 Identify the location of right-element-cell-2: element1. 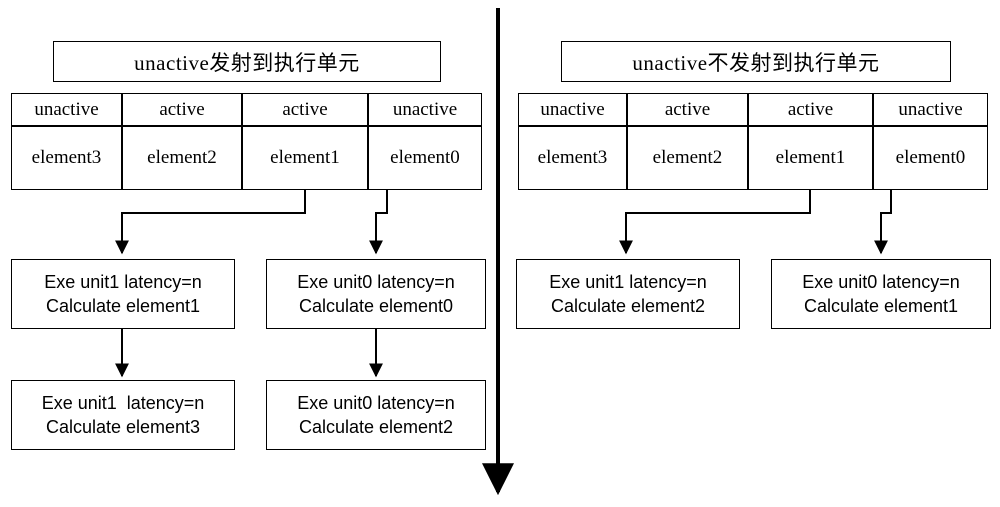
(810, 158).